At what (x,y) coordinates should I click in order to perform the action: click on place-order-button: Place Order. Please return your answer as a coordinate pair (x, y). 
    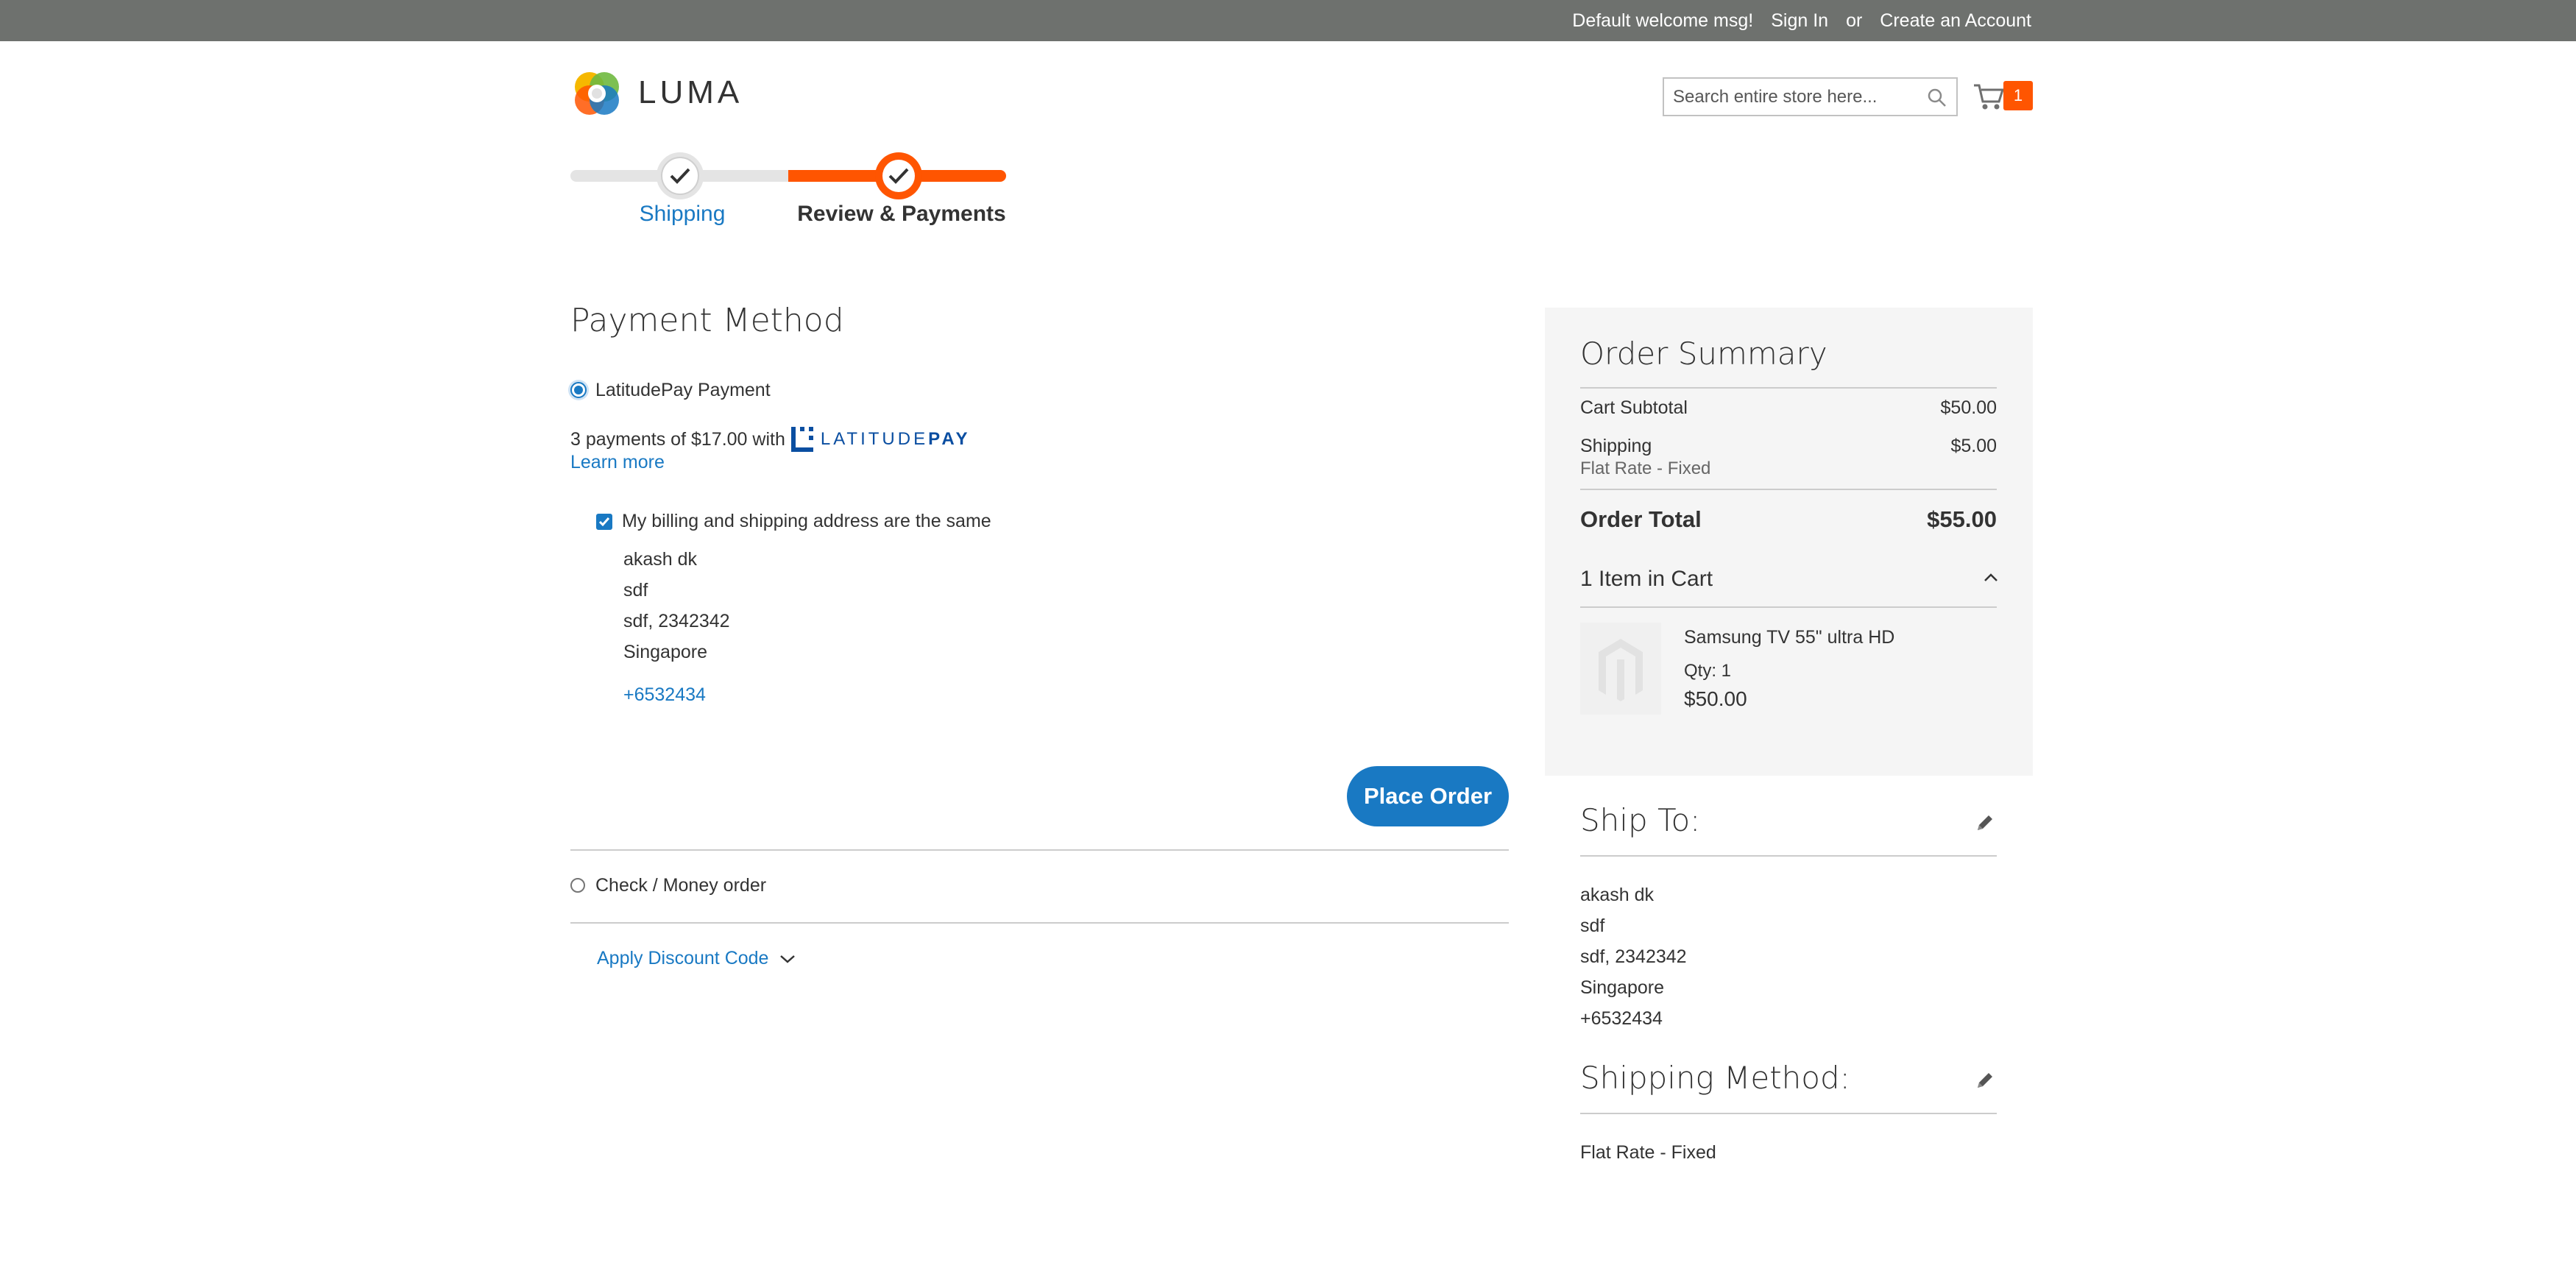
    Looking at the image, I should click on (1428, 796).